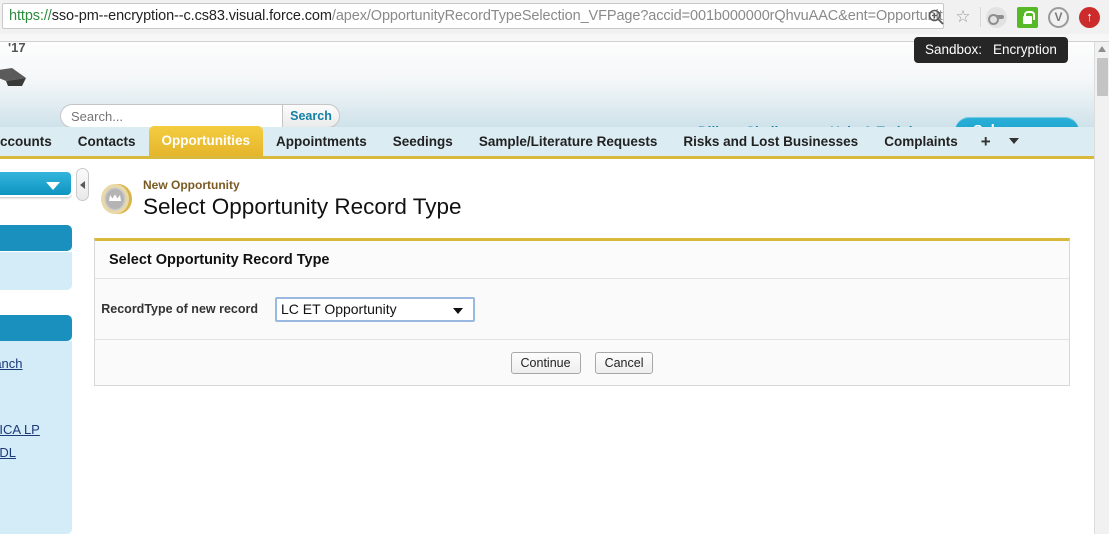 Image resolution: width=1109 pixels, height=534 pixels. What do you see at coordinates (770, 141) in the screenshot?
I see `tab-risks-and-lost-businesses: Risks and Lost Businesses` at bounding box center [770, 141].